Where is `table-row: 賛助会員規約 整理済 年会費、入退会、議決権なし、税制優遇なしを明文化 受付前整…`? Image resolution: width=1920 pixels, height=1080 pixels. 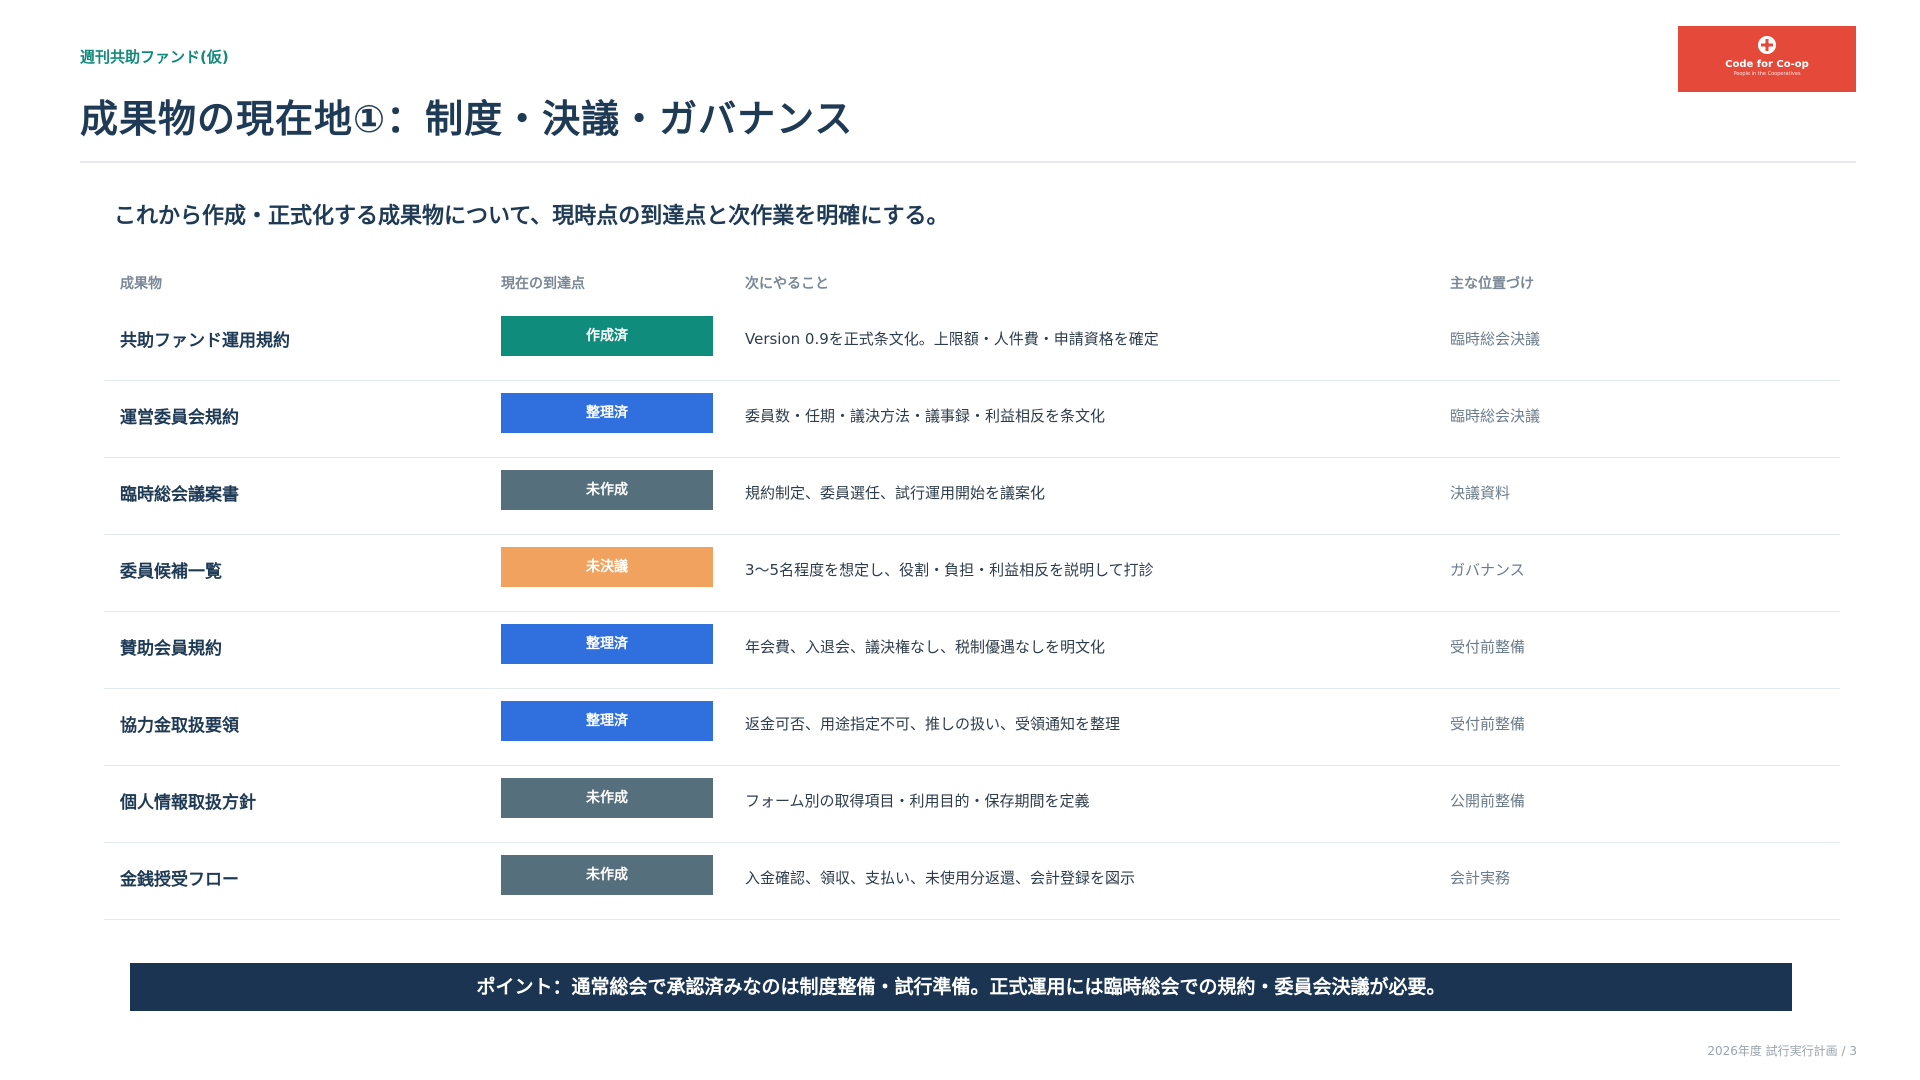
table-row: 賛助会員規約 整理済 年会費、入退会、議決権なし、税制優遇なしを明文化 受付前整… is located at coordinates (972, 650).